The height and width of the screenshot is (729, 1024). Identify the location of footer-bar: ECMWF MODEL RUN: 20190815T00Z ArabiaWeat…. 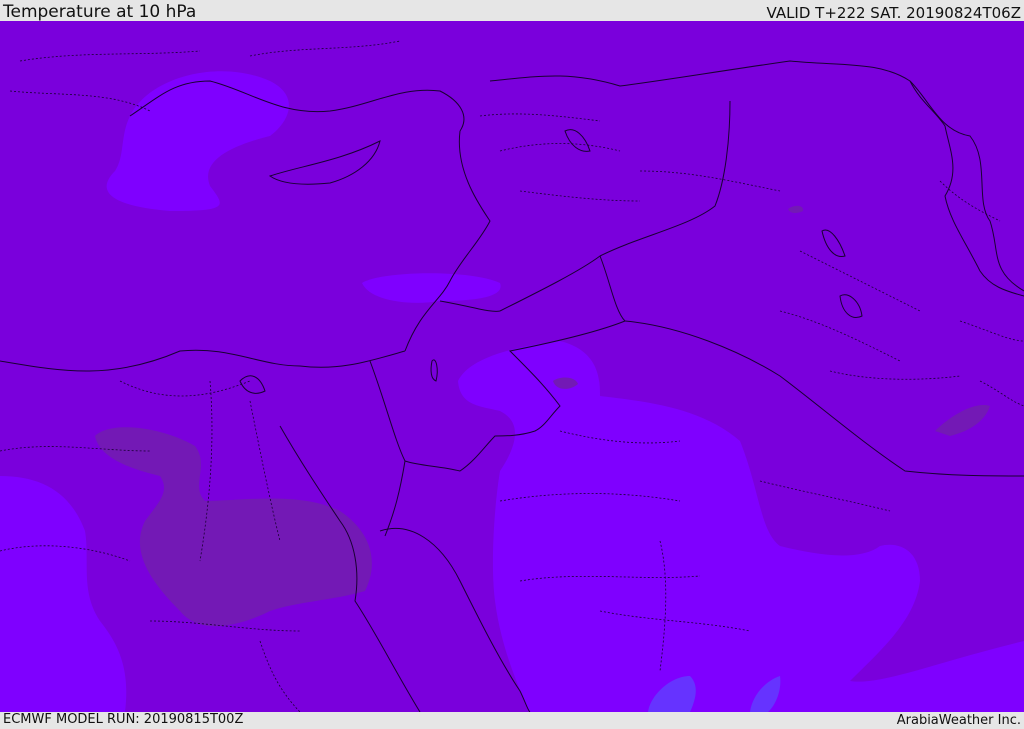
(512, 720).